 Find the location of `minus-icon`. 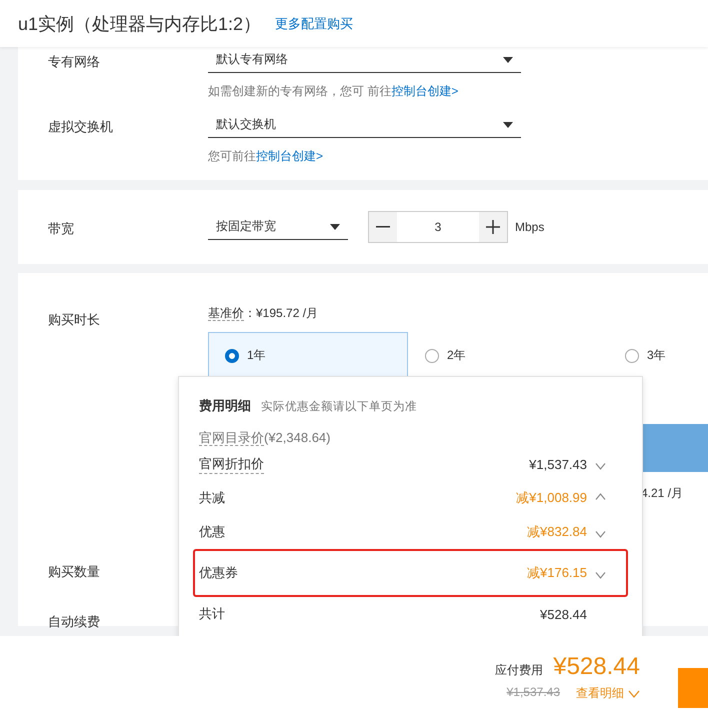

minus-icon is located at coordinates (383, 227).